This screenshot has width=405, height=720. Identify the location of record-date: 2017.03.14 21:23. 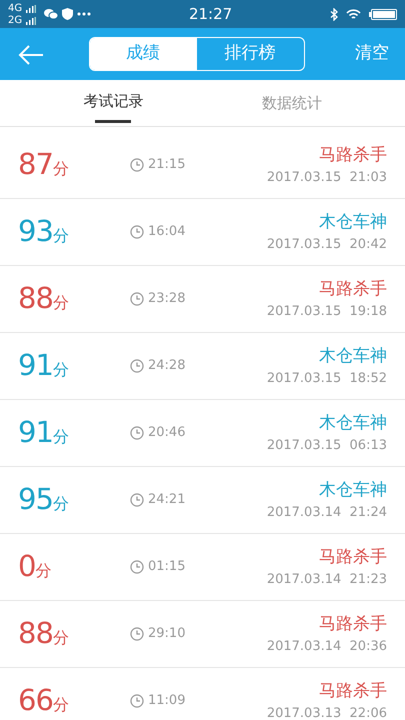
(326, 580).